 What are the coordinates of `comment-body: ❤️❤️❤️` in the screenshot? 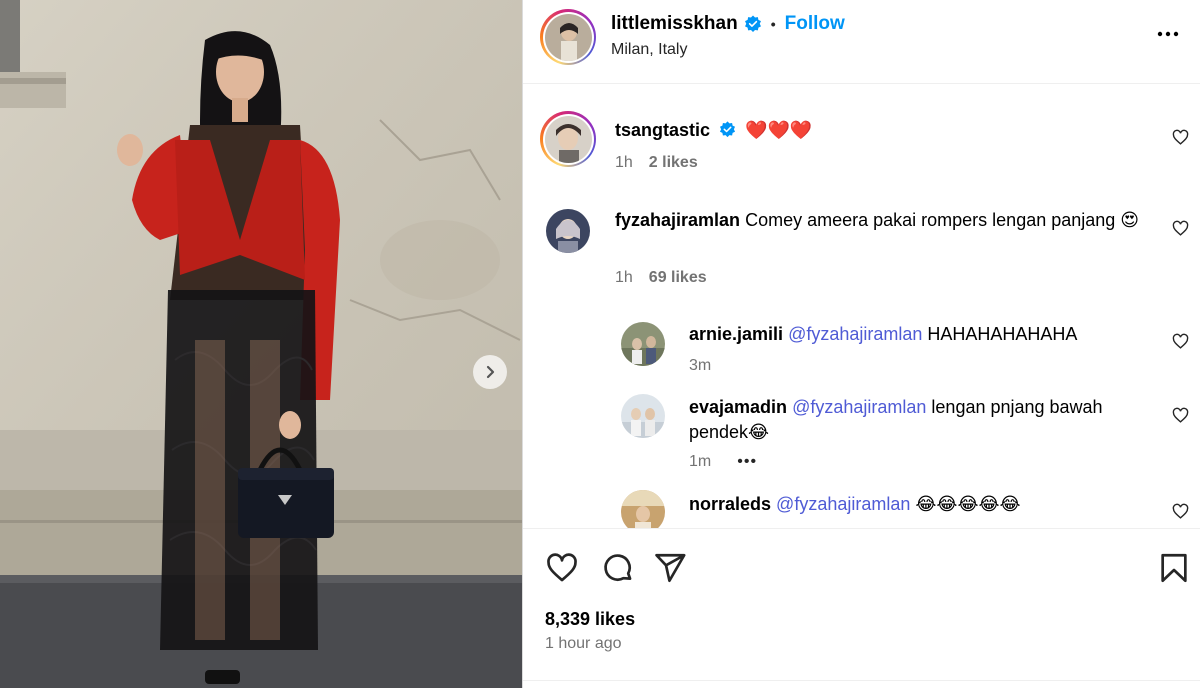 It's located at (779, 130).